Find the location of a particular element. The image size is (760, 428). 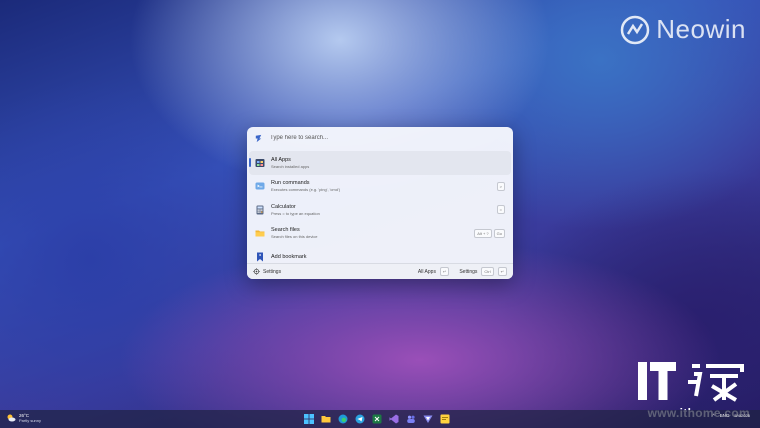

footer-settings-button: Settings is located at coordinates (335, 271).